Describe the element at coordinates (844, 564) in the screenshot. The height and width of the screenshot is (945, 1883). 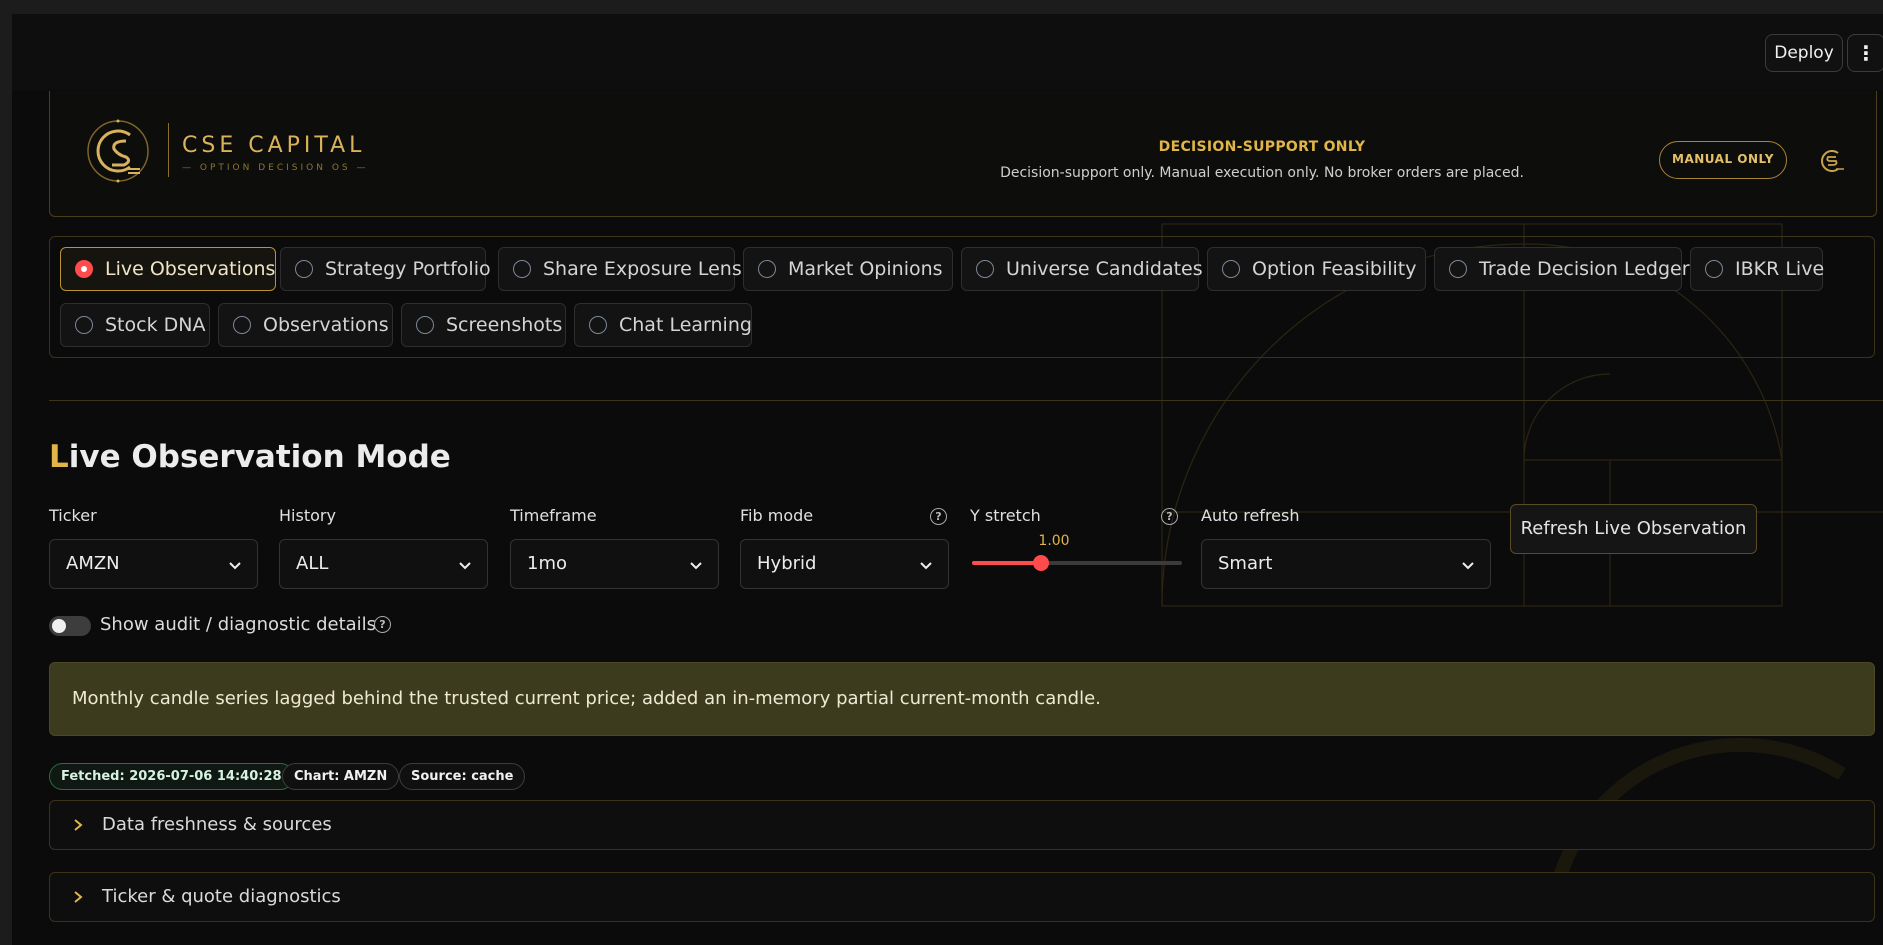
I see `fib-mode-select: Hybrid` at that location.